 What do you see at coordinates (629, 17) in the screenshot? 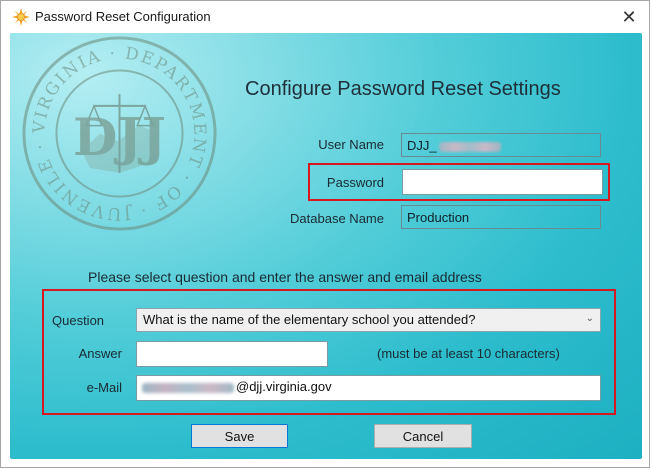
I see `close-icon: ✕` at bounding box center [629, 17].